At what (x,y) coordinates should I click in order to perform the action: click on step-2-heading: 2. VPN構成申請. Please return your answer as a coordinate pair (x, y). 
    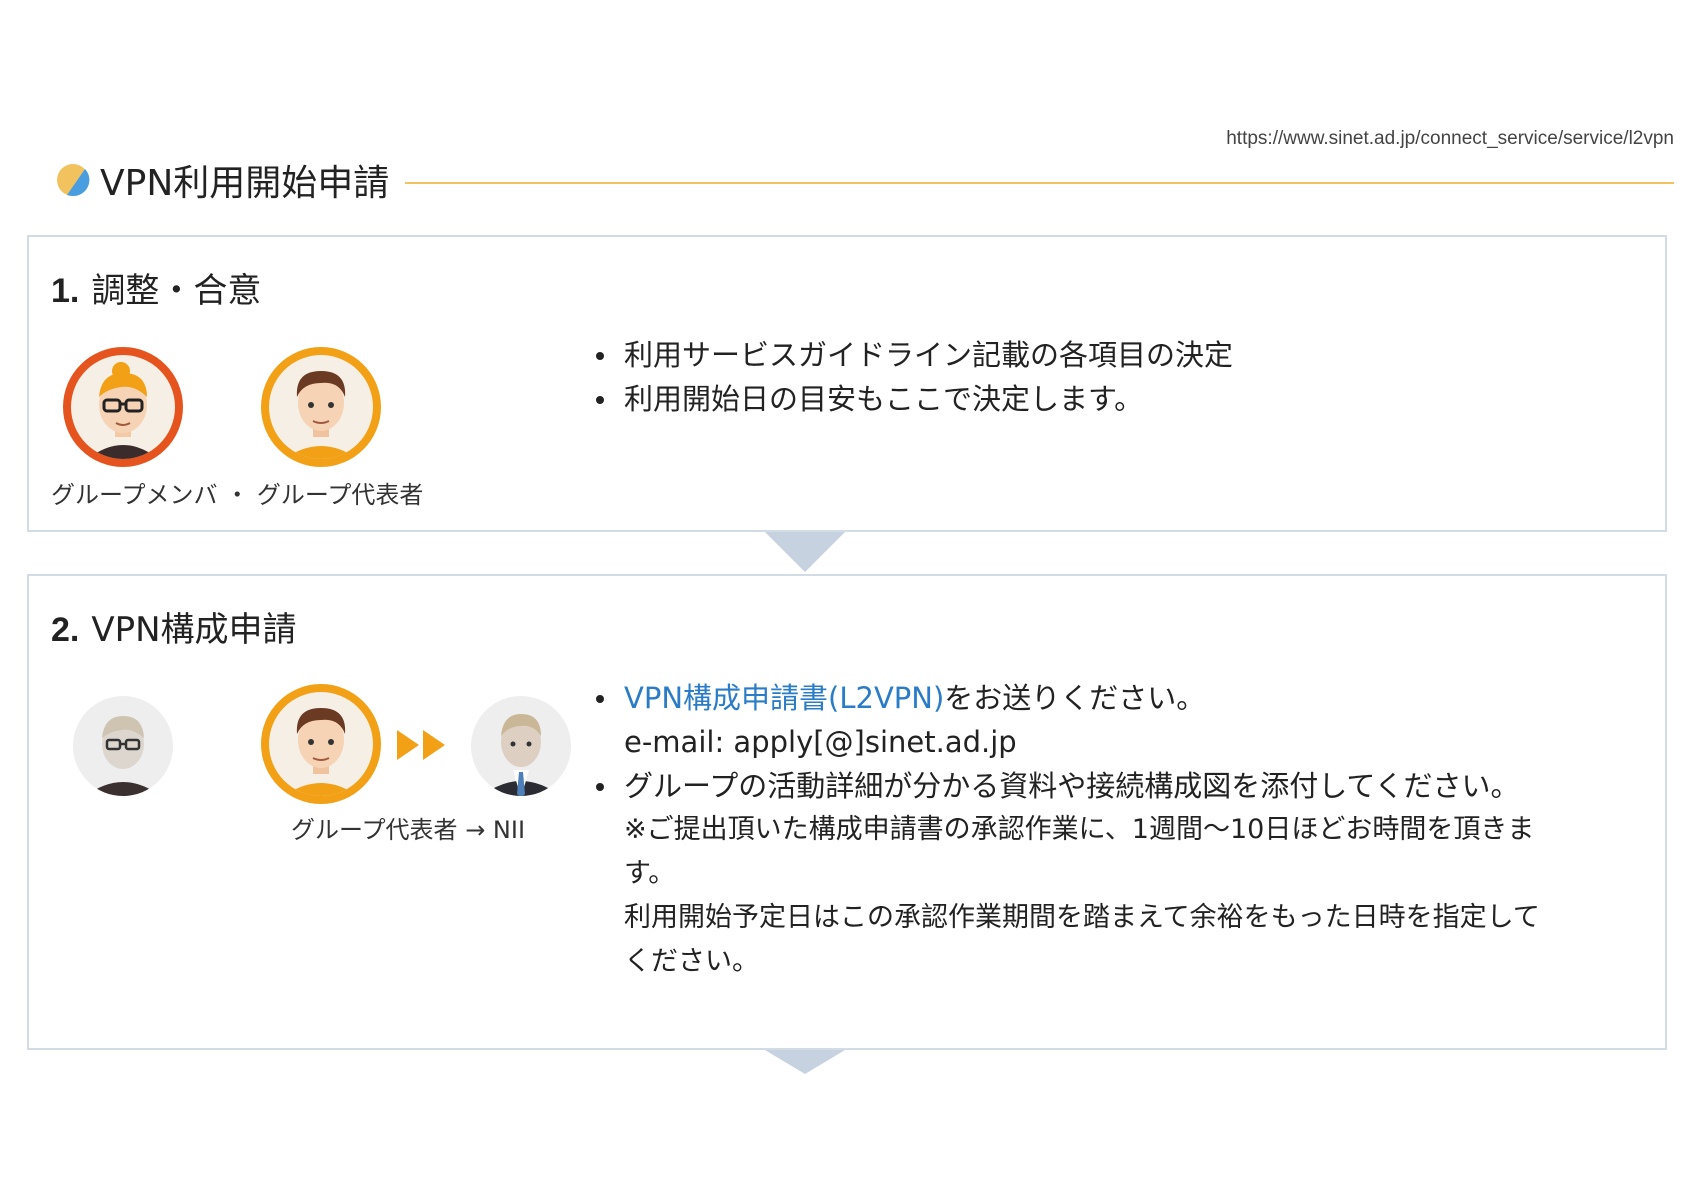
    Looking at the image, I should click on (174, 626).